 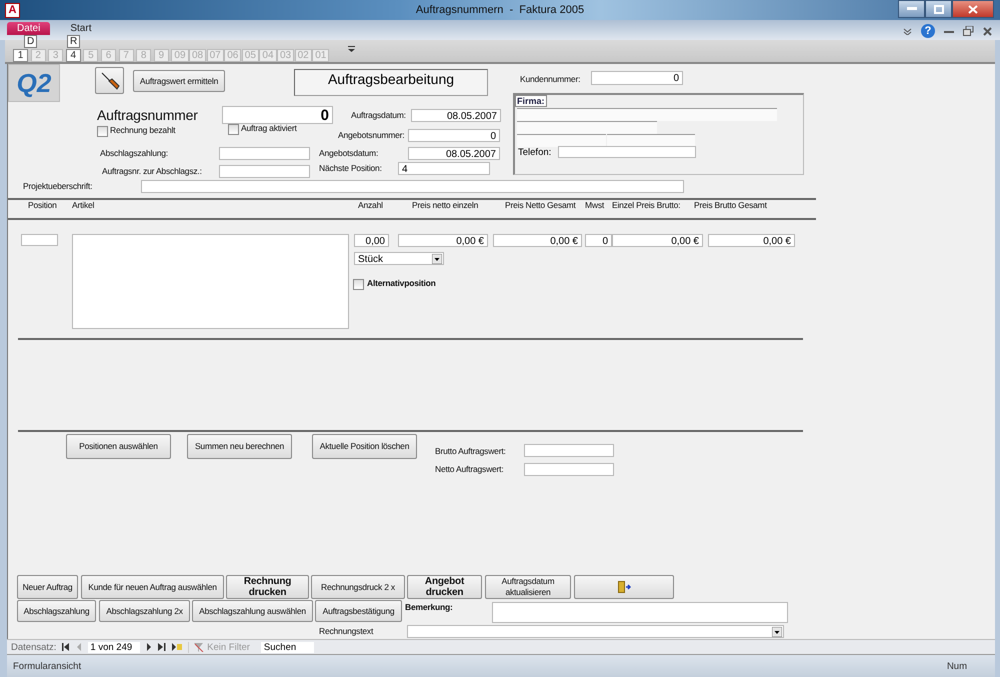 What do you see at coordinates (907, 31) in the screenshot?
I see `ribbon-collapse-icon` at bounding box center [907, 31].